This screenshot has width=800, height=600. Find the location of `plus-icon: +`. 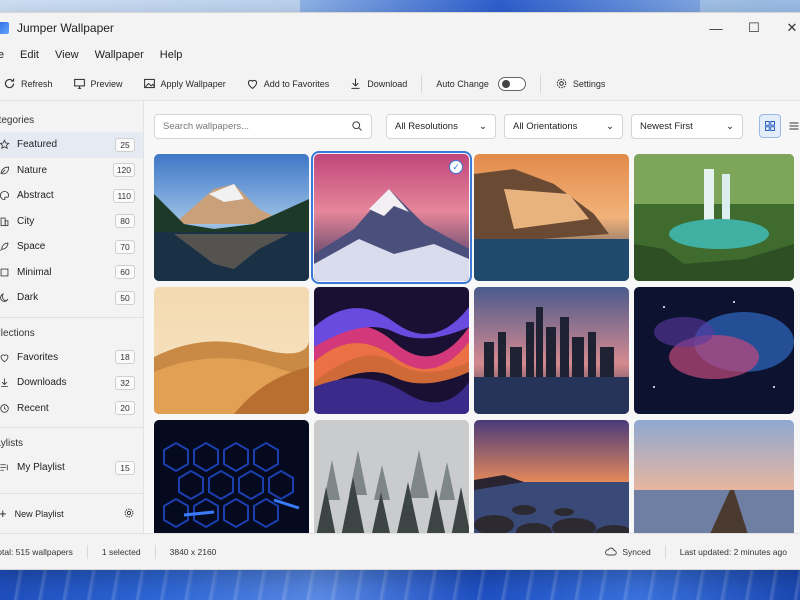

plus-icon: + is located at coordinates (3, 513).